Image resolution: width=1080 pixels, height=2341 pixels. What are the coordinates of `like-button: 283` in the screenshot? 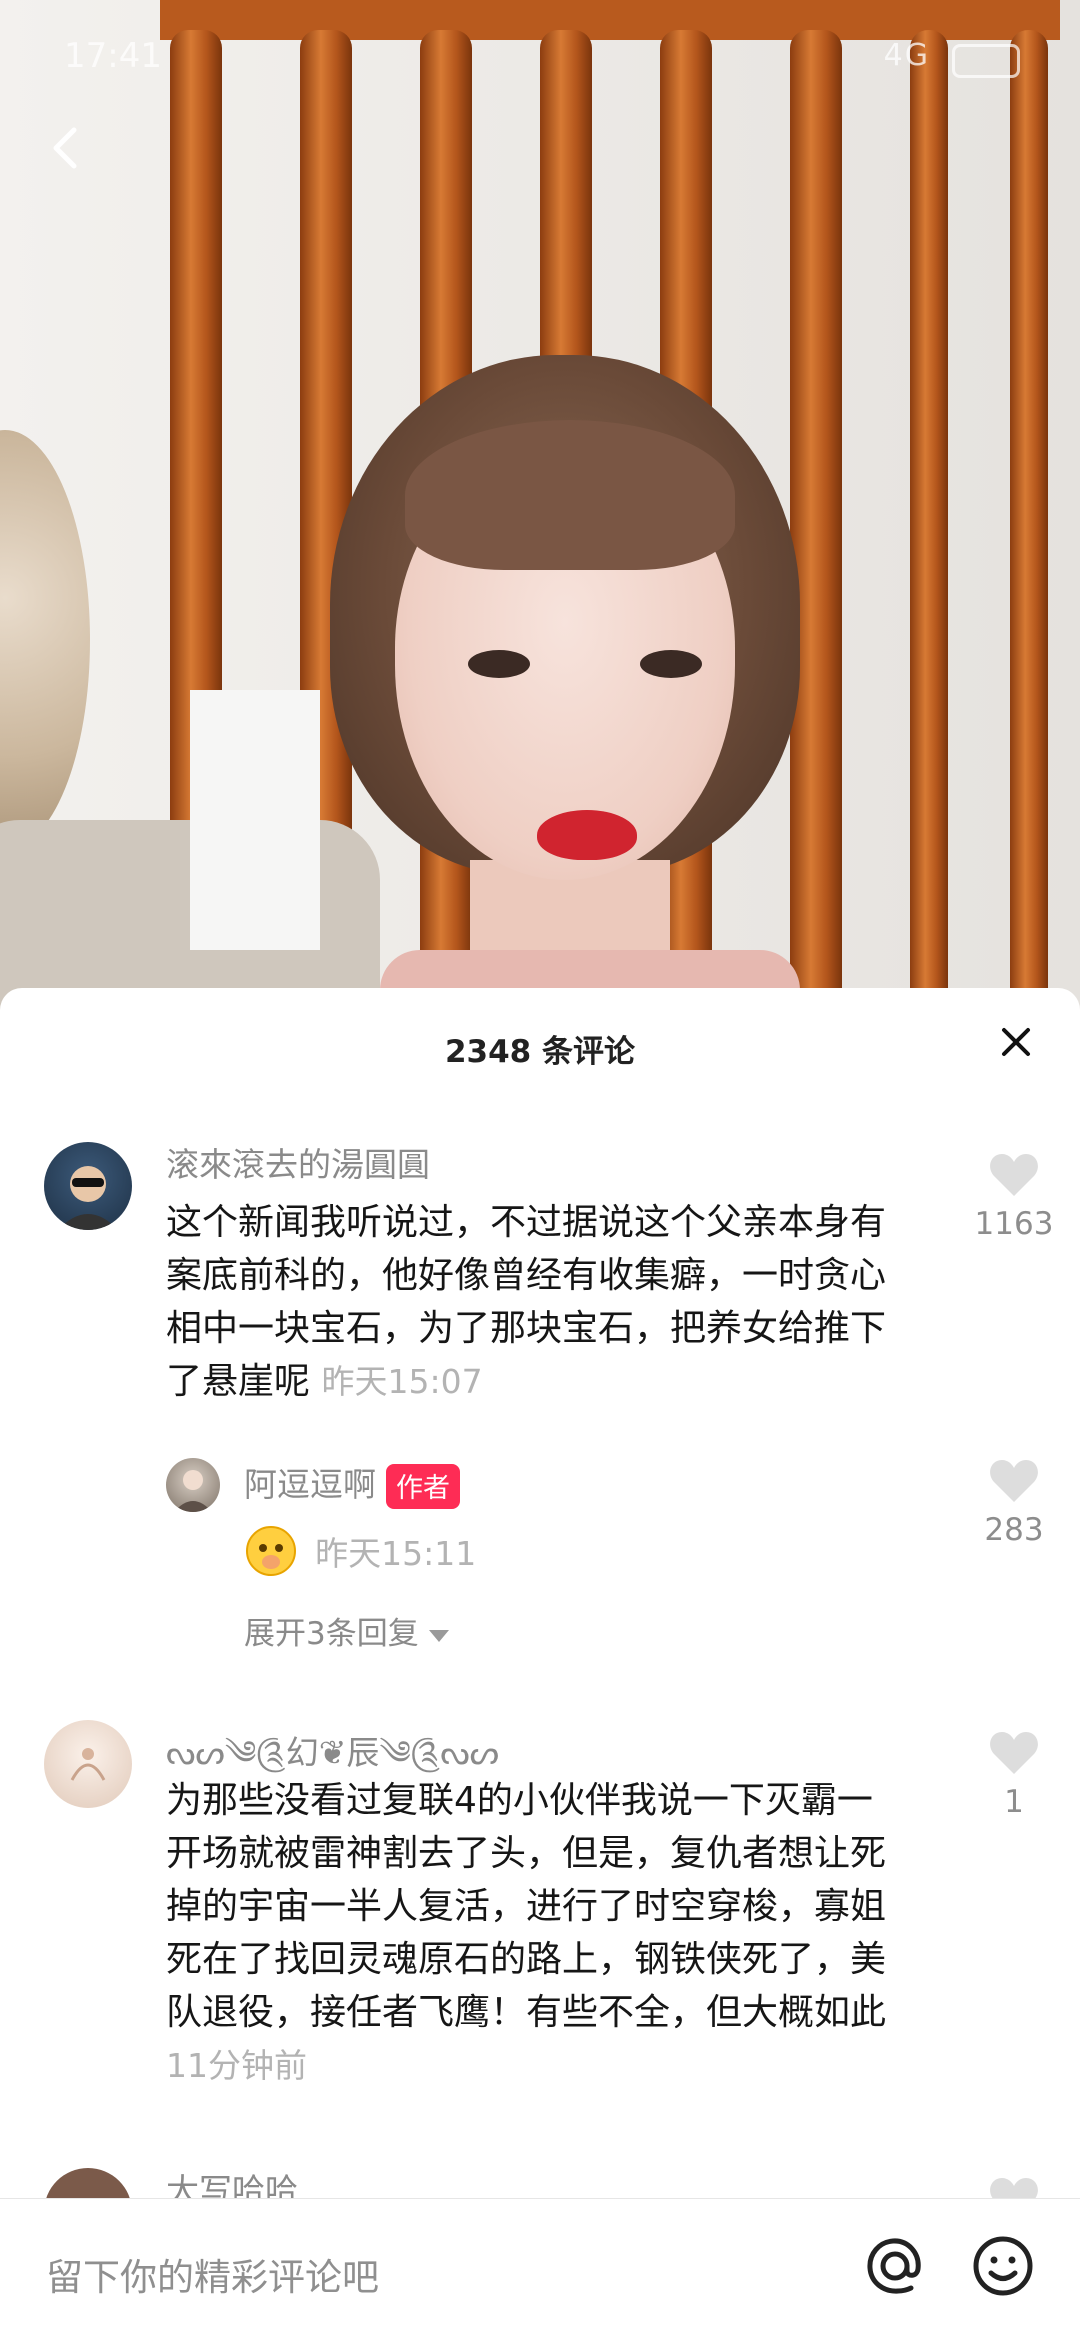 It's located at (1014, 1503).